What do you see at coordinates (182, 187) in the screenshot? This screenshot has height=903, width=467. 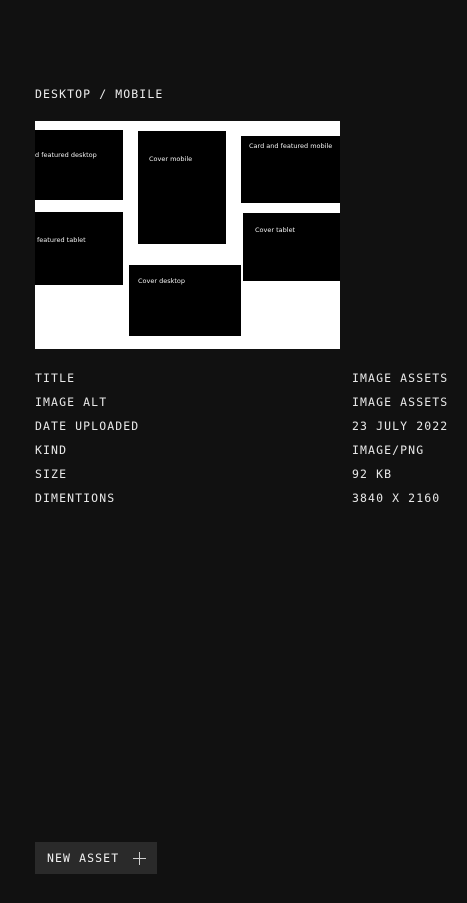 I see `preview-tile: Cover mobile` at bounding box center [182, 187].